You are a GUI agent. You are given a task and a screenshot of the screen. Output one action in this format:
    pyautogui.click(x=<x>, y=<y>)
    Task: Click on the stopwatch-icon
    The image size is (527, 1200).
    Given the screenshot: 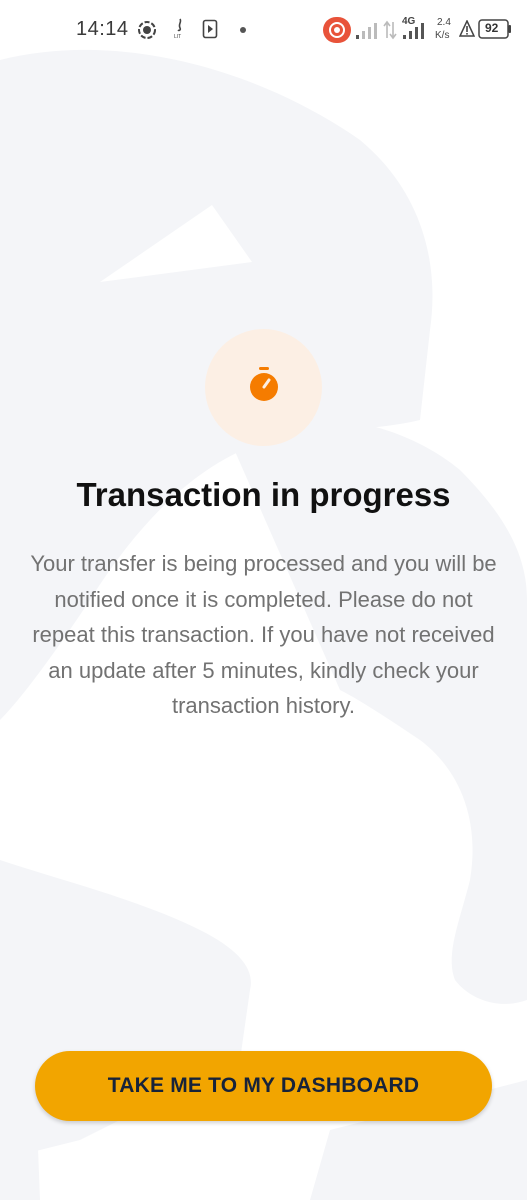 What is the action you would take?
    pyautogui.click(x=264, y=384)
    